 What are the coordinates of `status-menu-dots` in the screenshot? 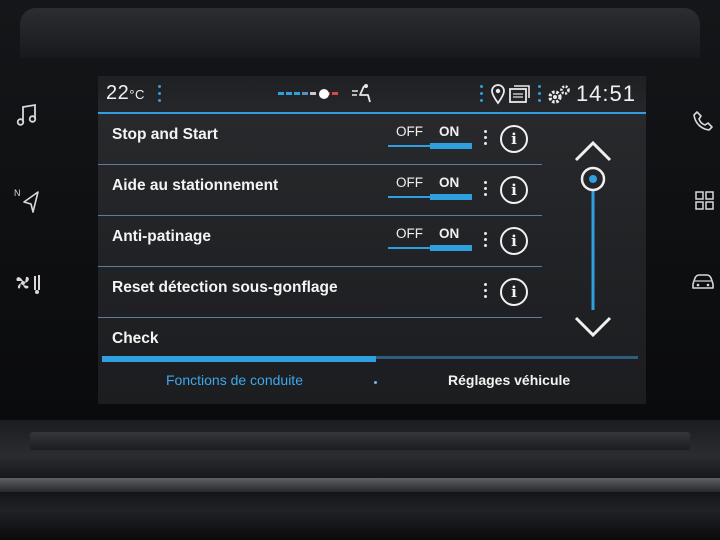 It's located at (482, 94).